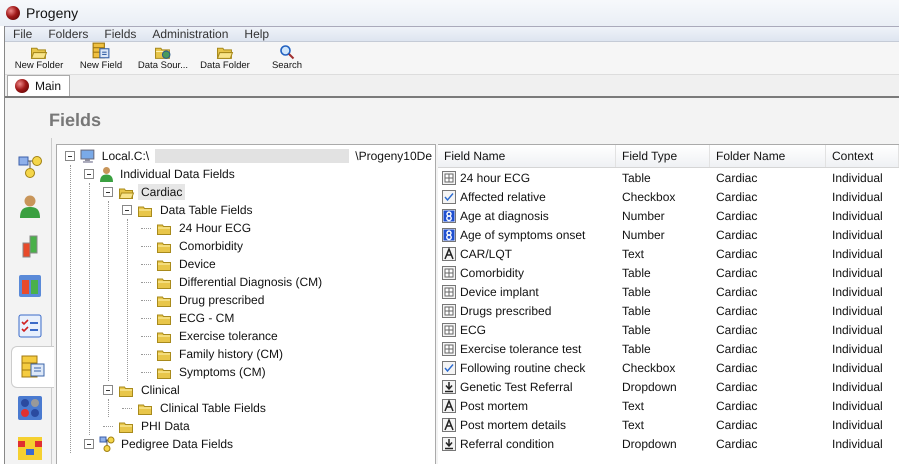  What do you see at coordinates (75, 120) in the screenshot?
I see `page-title: Fields` at bounding box center [75, 120].